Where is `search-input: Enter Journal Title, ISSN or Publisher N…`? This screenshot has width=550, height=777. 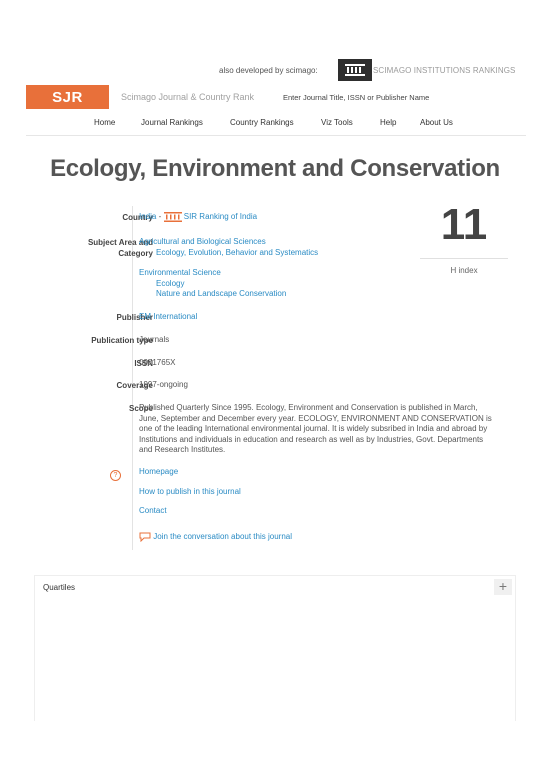
search-input: Enter Journal Title, ISSN or Publisher N… is located at coordinates (356, 97).